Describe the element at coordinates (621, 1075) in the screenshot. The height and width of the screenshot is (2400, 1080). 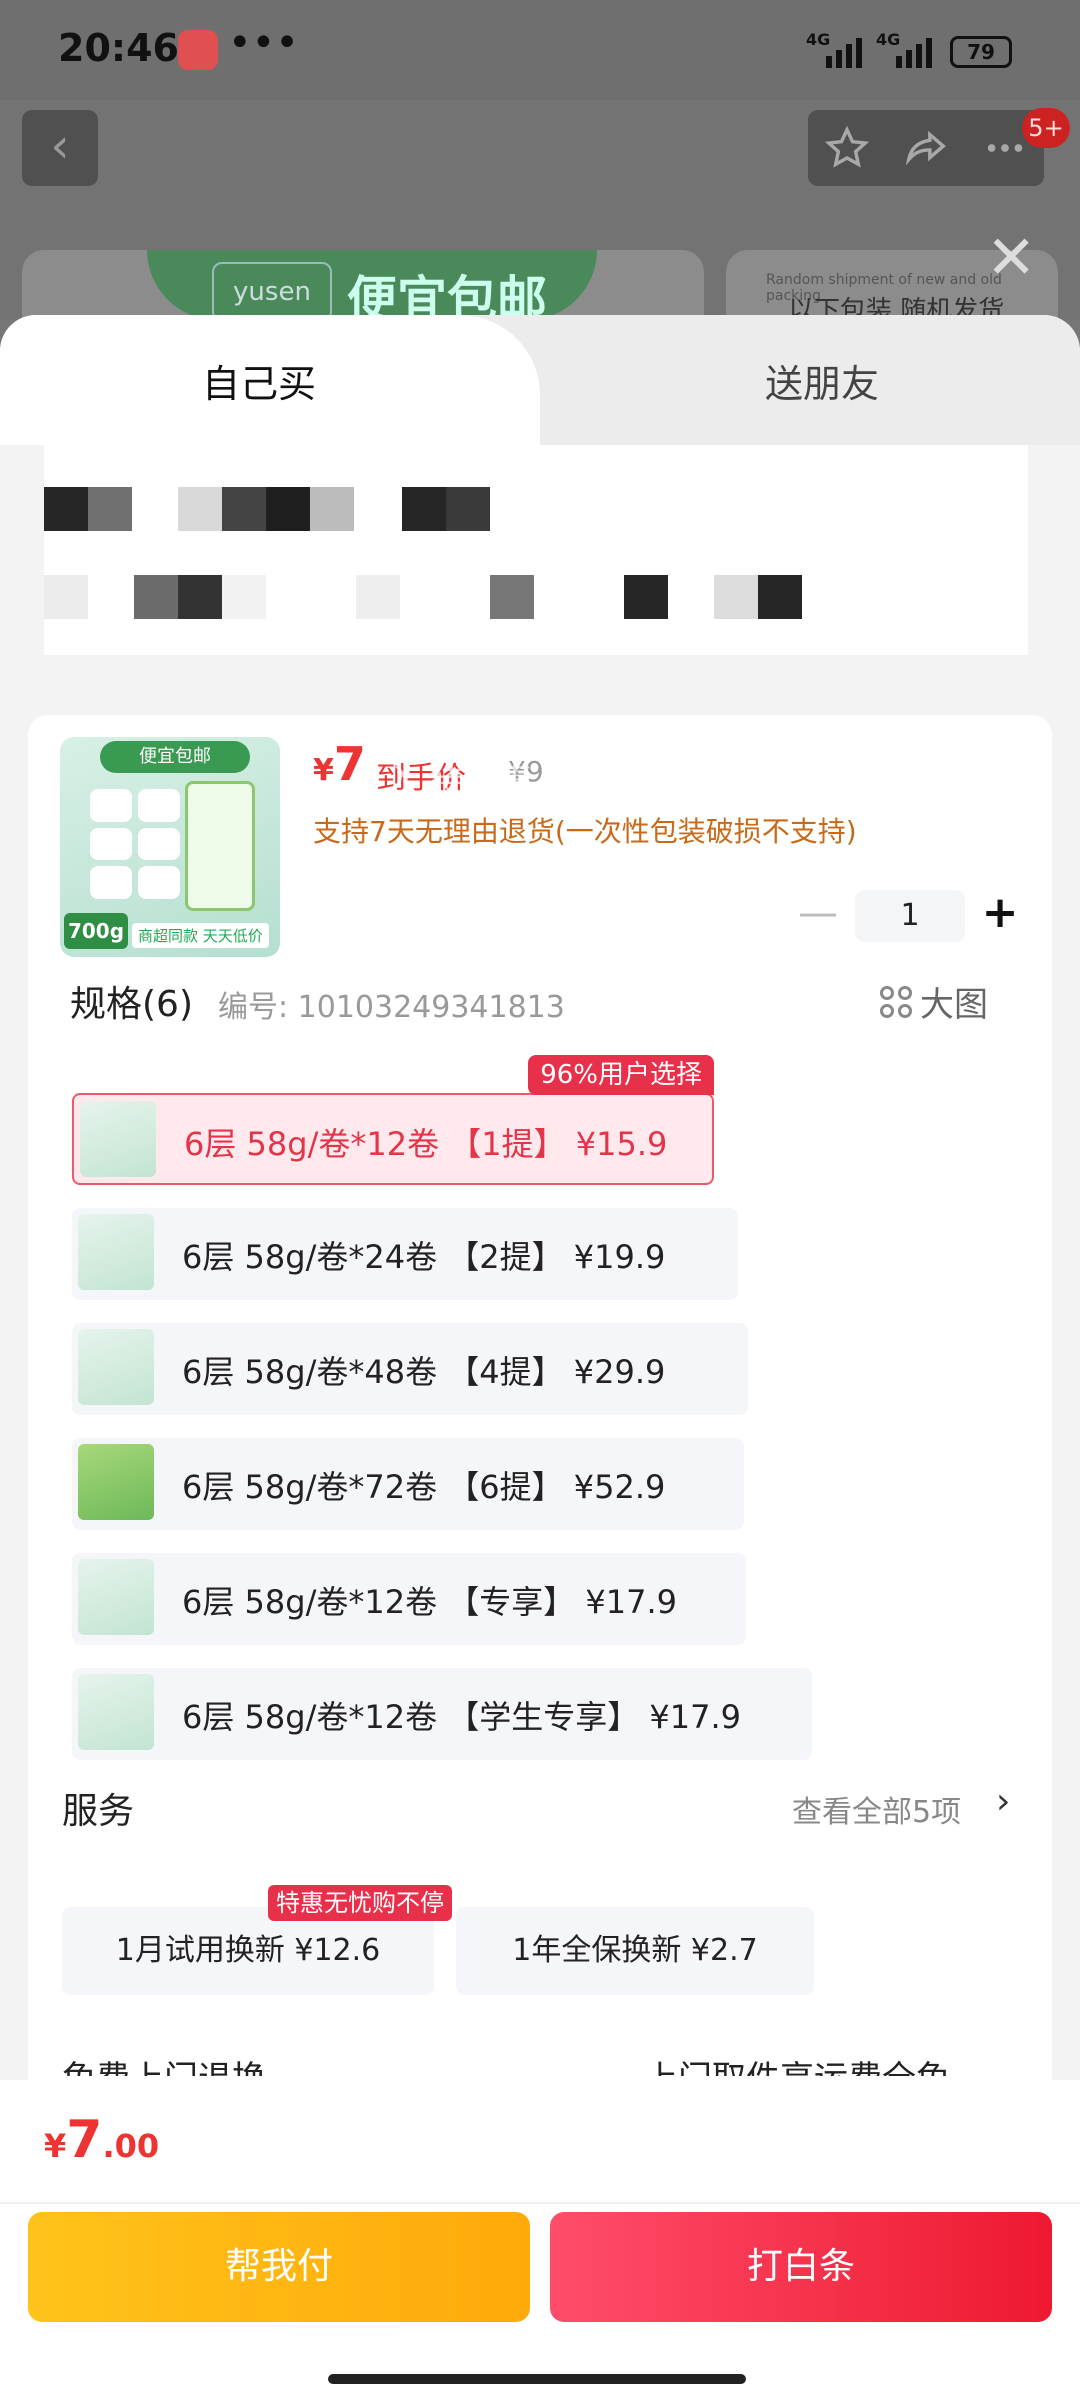
I see `popular-badge: 96%用户选择` at that location.